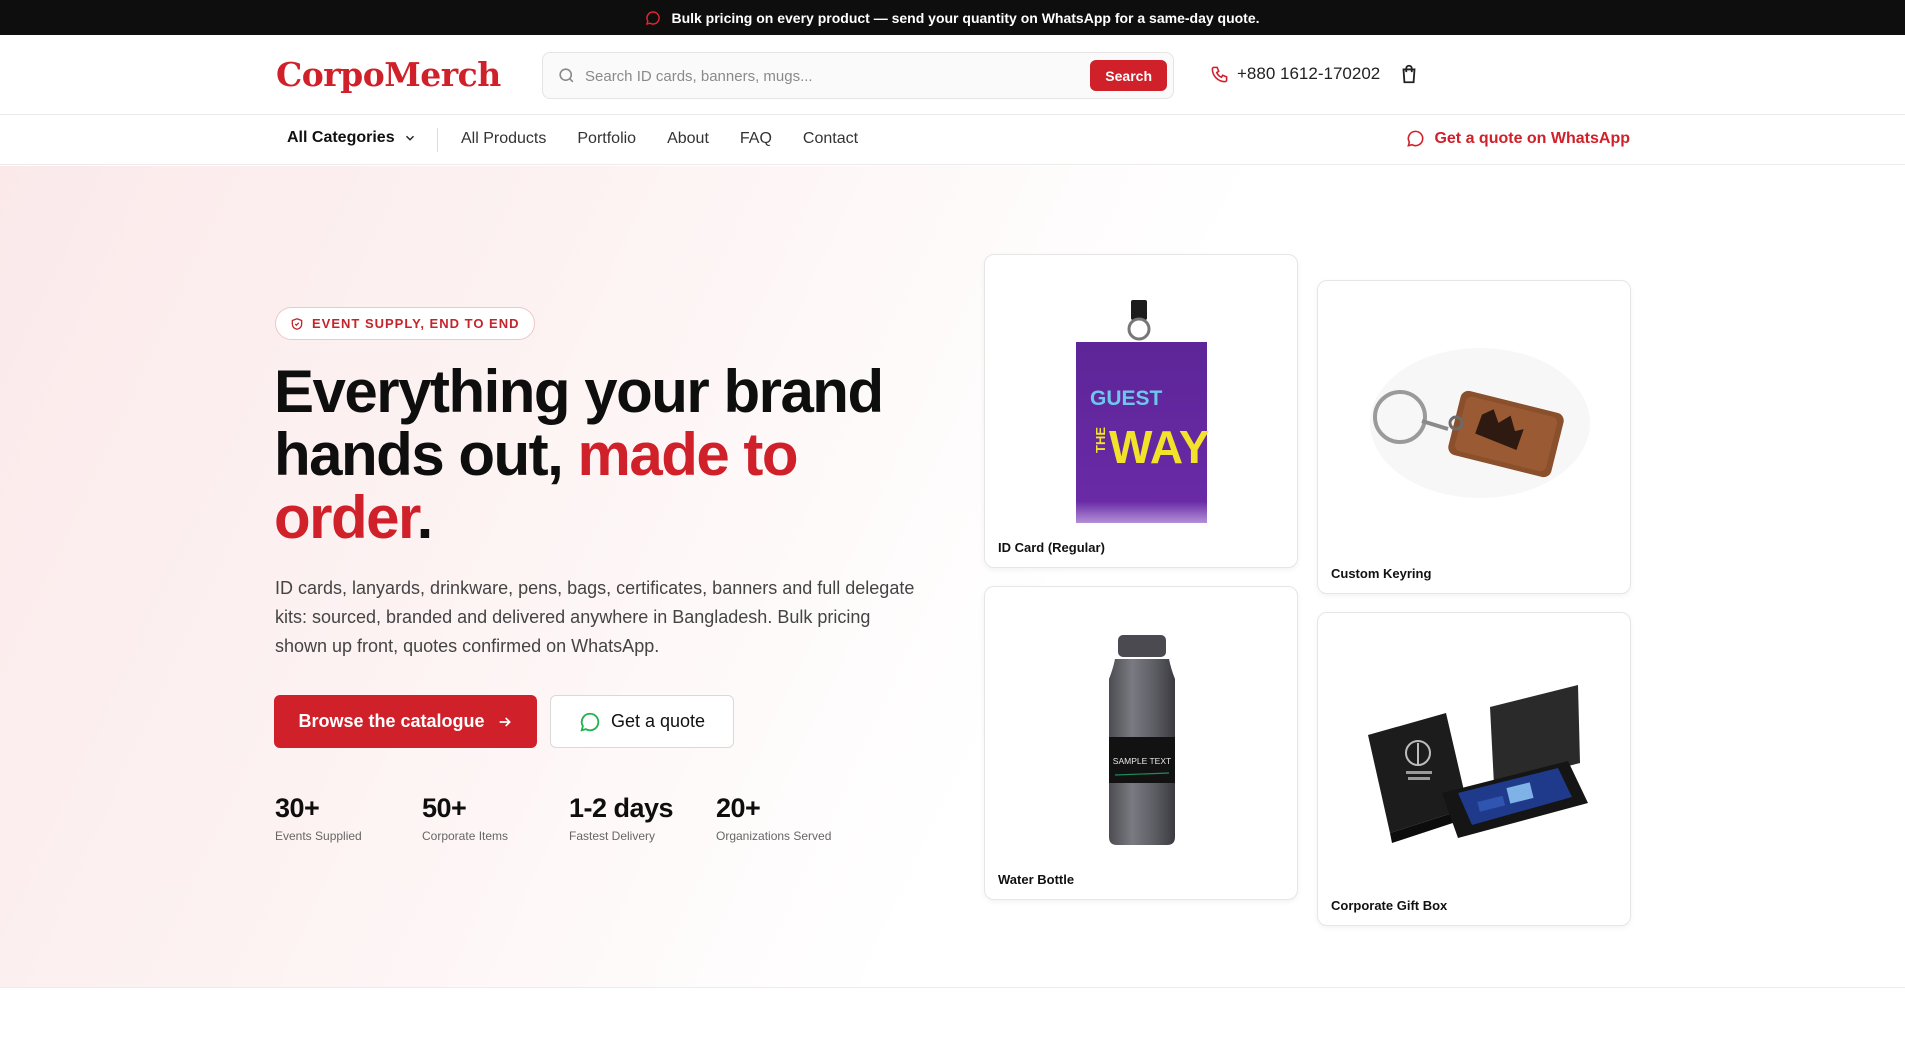 This screenshot has height=1055, width=1905. I want to click on phone-icon, so click(1219, 74).